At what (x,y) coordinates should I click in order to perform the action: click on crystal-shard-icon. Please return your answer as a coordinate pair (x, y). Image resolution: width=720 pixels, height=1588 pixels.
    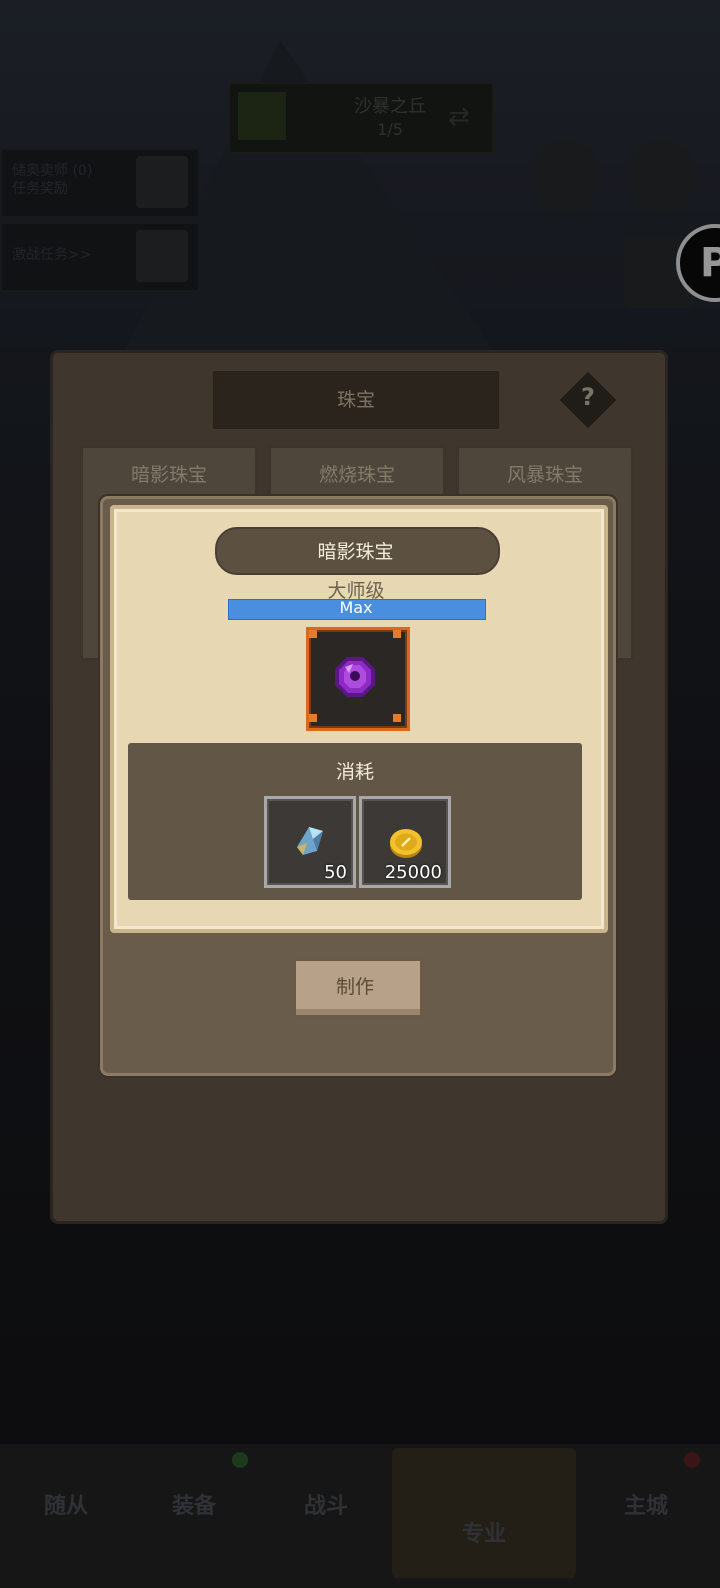
    Looking at the image, I should click on (310, 841).